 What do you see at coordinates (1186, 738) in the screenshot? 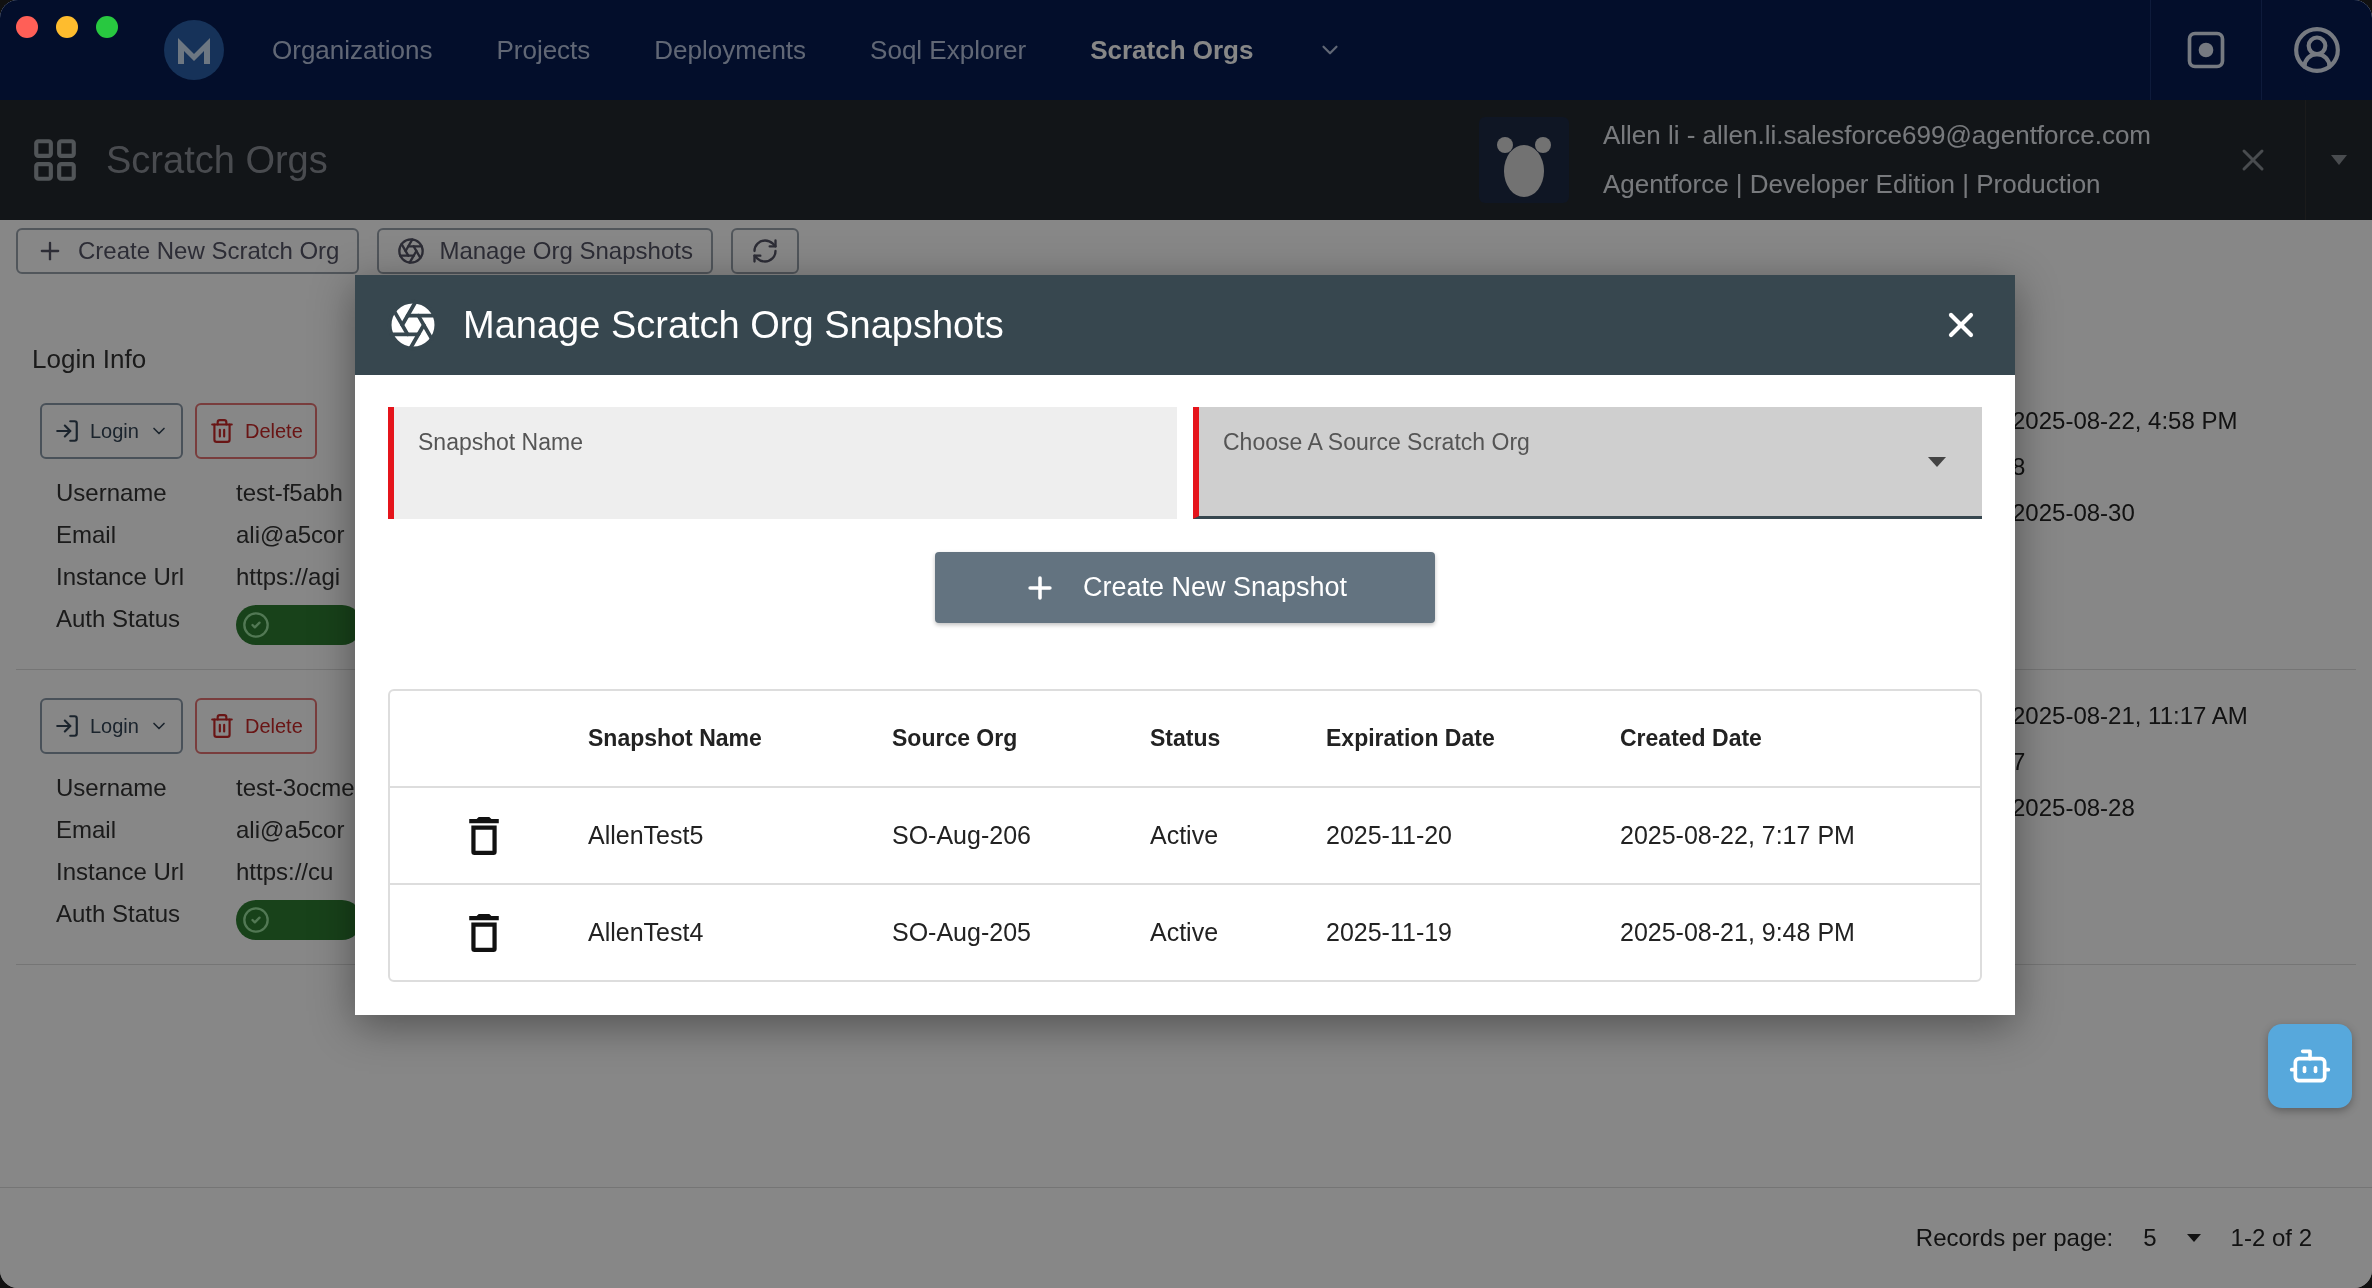
I see `column-header: Status` at bounding box center [1186, 738].